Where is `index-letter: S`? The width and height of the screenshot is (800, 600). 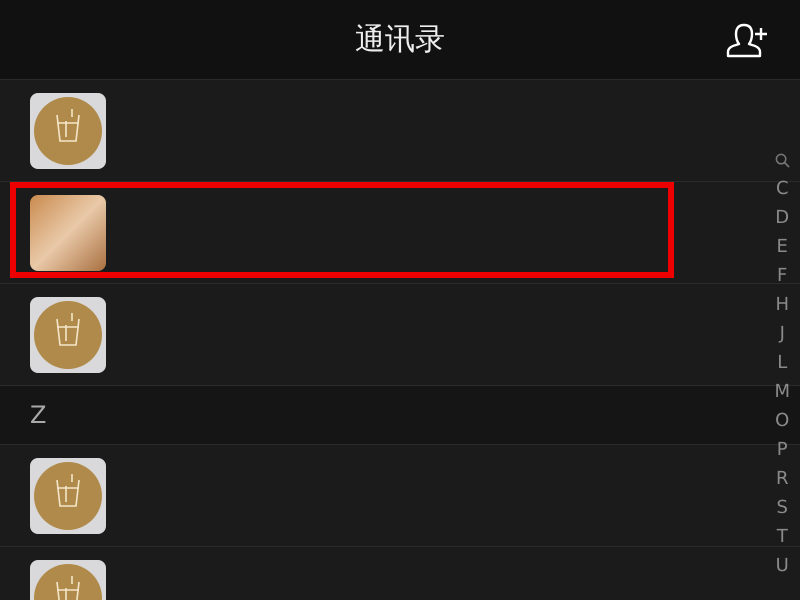
index-letter: S is located at coordinates (782, 507).